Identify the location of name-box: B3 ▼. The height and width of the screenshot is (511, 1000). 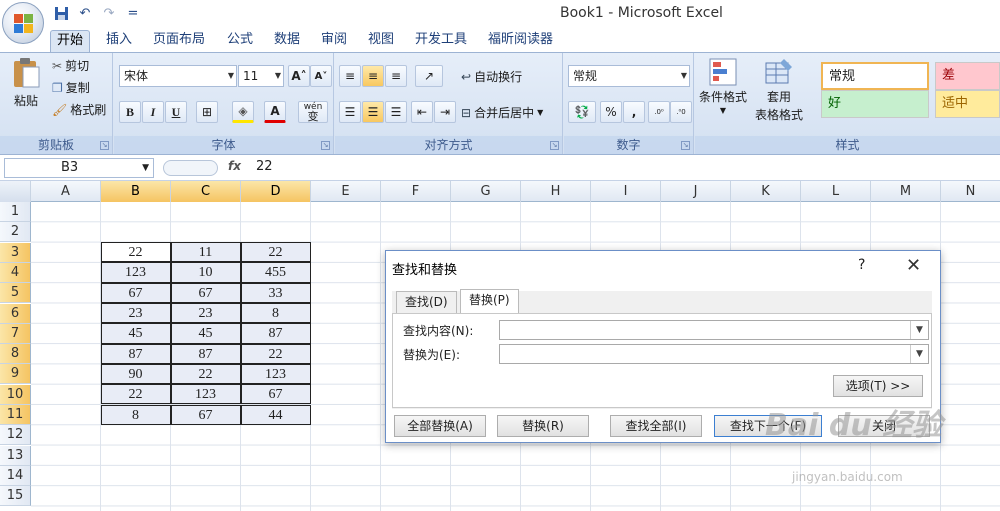
(79, 168).